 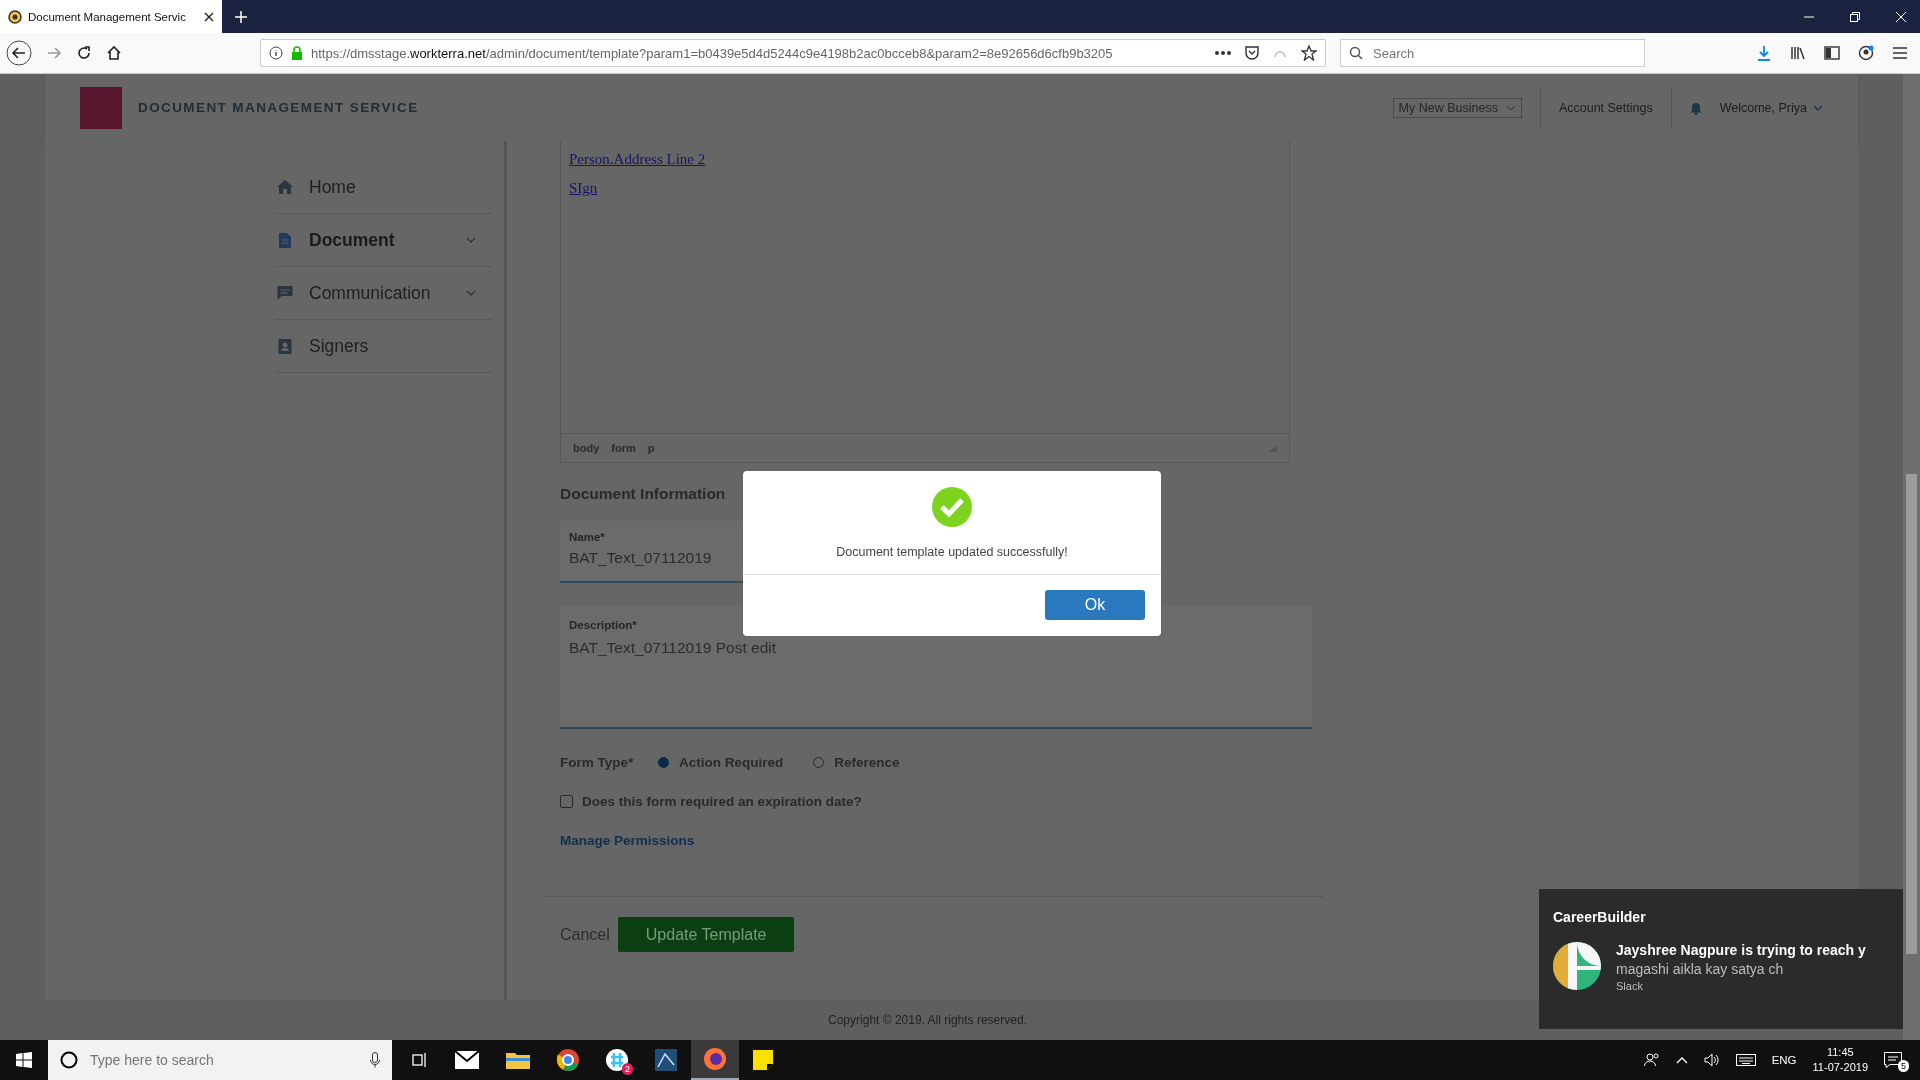 What do you see at coordinates (1903, 1066) in the screenshot?
I see `notification-count-badge: 5` at bounding box center [1903, 1066].